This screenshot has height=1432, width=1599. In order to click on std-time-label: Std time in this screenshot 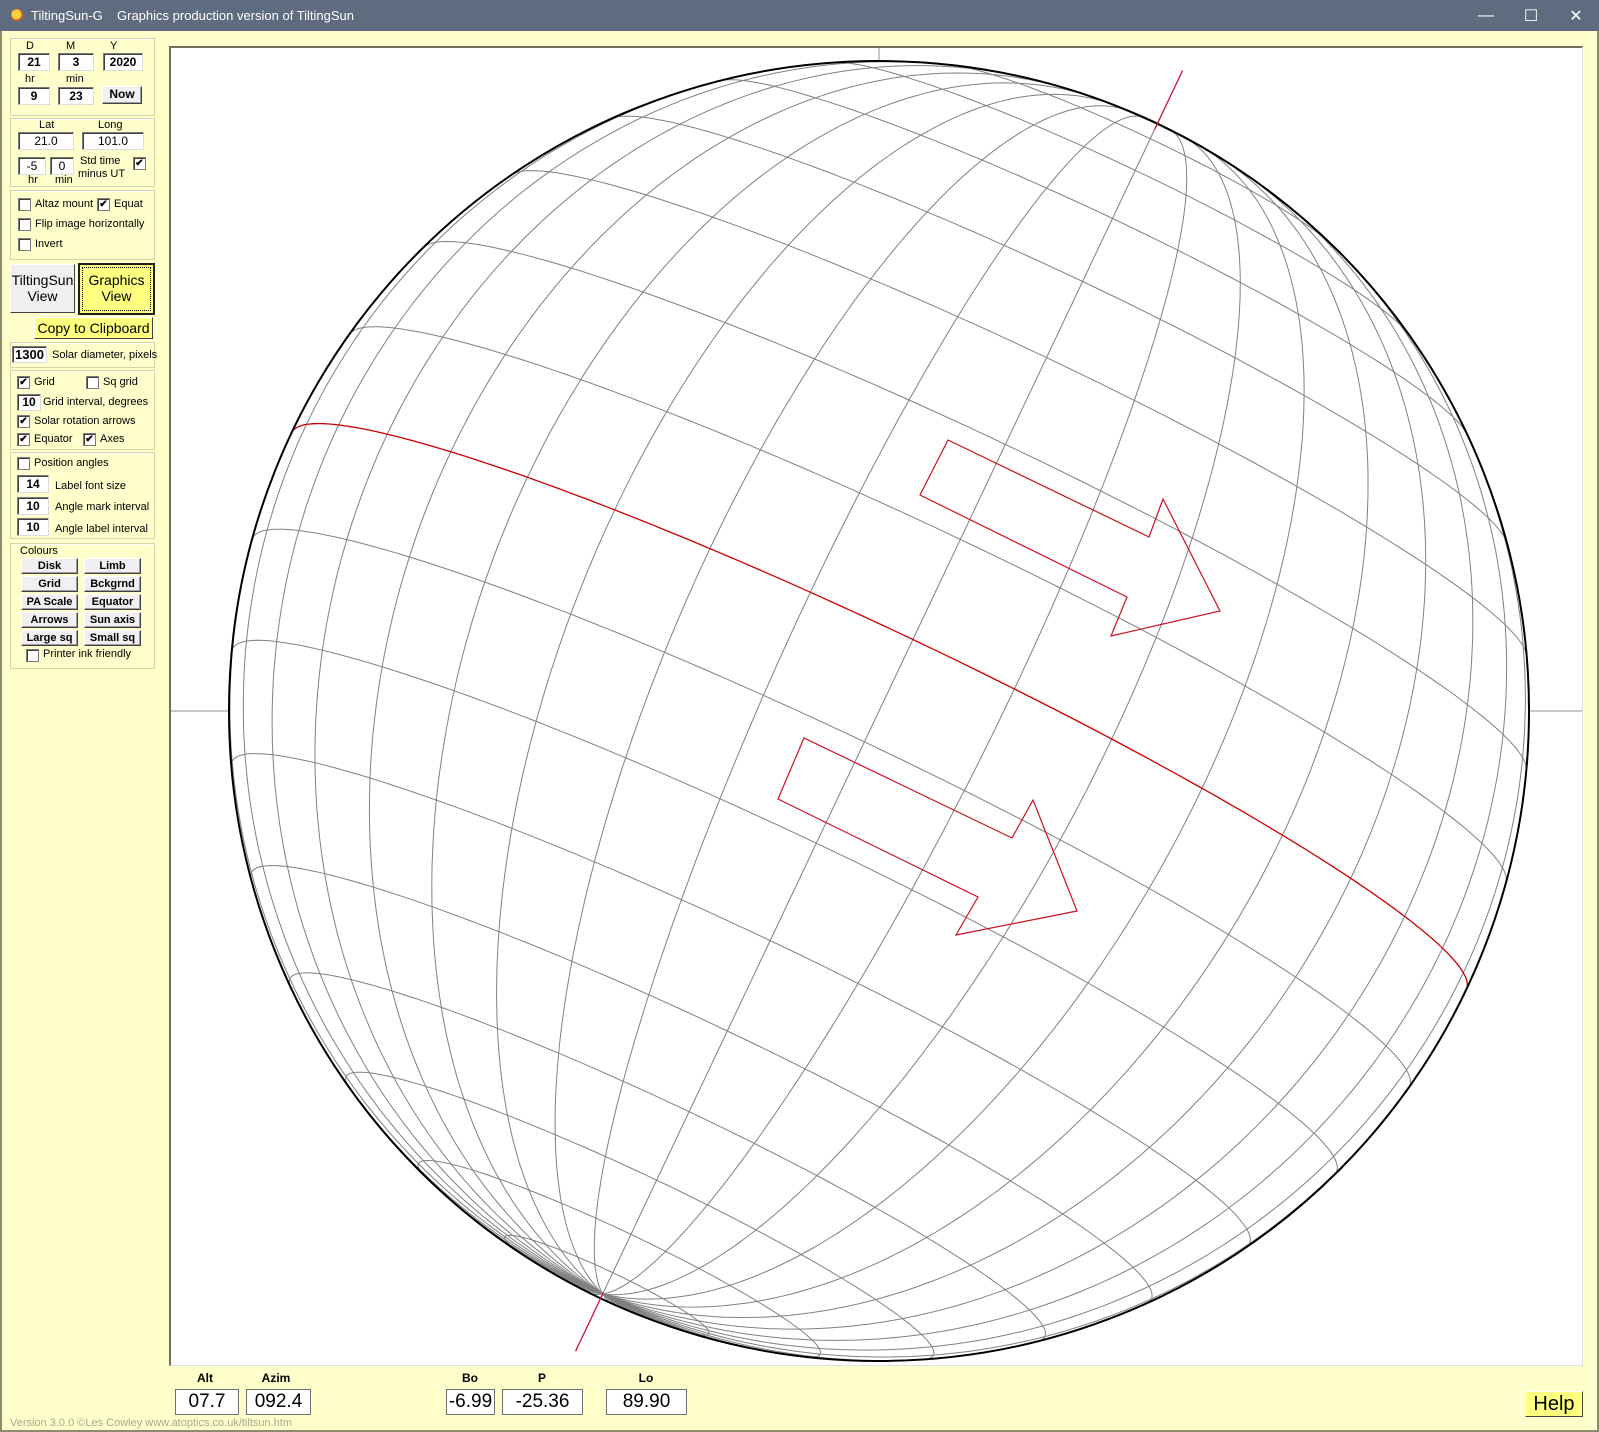, I will do `click(100, 161)`.